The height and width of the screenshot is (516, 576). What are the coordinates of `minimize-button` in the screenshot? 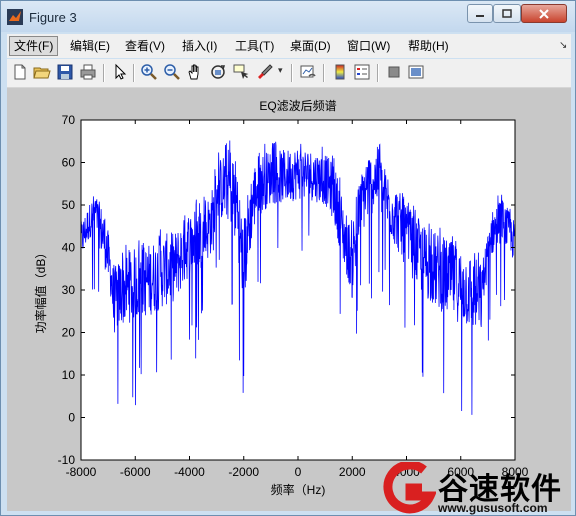 It's located at (480, 13).